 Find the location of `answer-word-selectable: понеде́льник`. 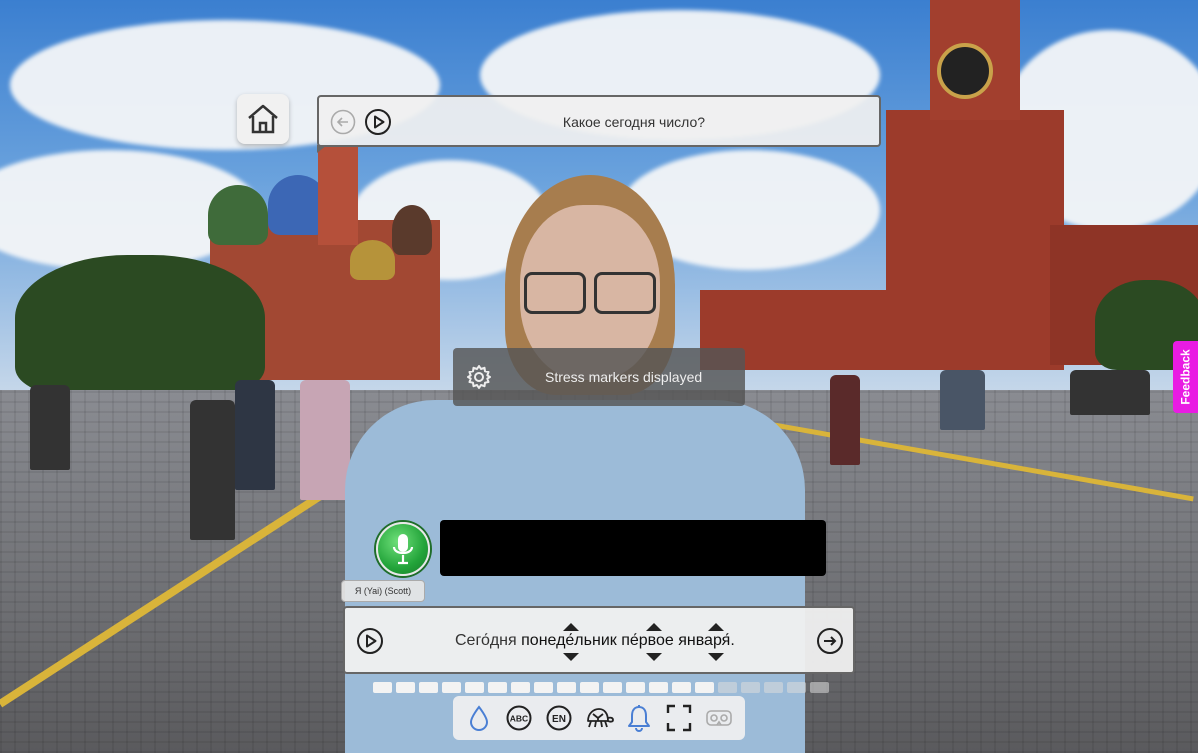

answer-word-selectable: понеде́льник is located at coordinates (569, 640).